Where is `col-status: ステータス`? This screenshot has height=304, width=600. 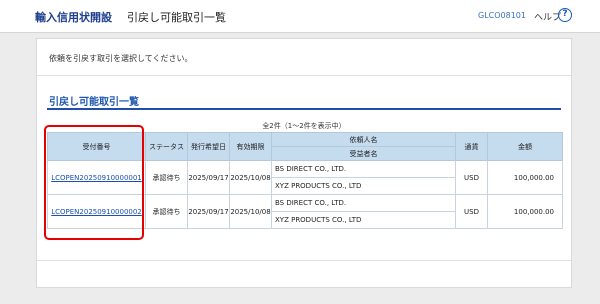 col-status: ステータス is located at coordinates (166, 146).